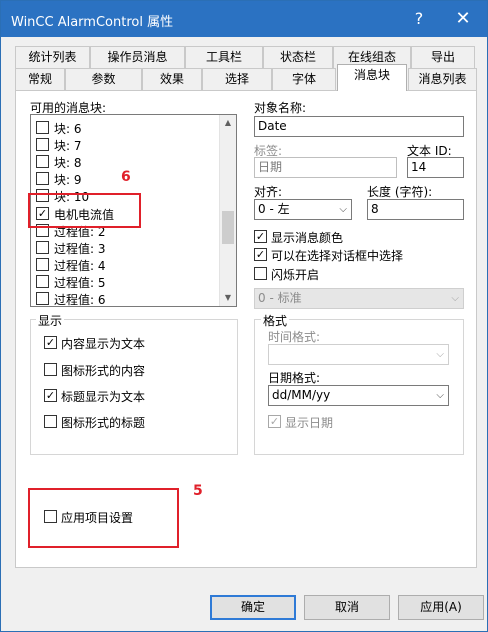  I want to click on list-item: 块: 8, so click(126, 161).